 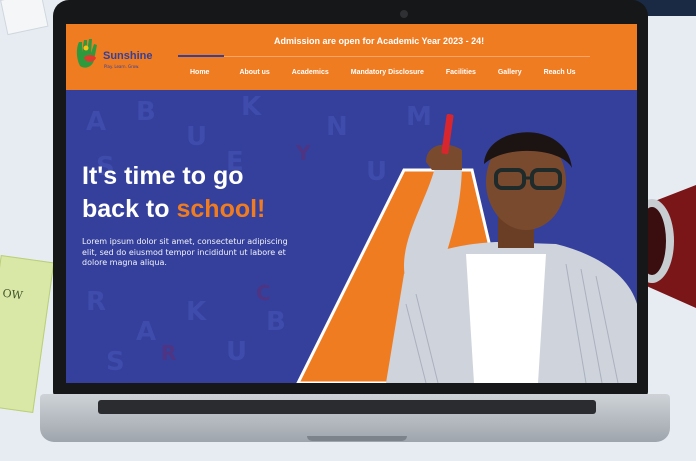 I want to click on nav-reach-us: Reach Us, so click(x=560, y=72).